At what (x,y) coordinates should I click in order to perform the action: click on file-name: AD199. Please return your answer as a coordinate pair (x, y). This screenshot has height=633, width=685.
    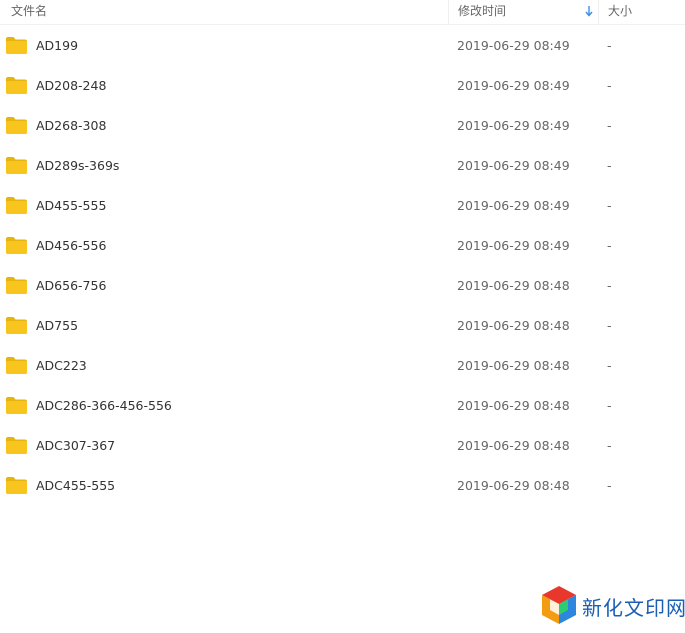
    Looking at the image, I should click on (57, 46).